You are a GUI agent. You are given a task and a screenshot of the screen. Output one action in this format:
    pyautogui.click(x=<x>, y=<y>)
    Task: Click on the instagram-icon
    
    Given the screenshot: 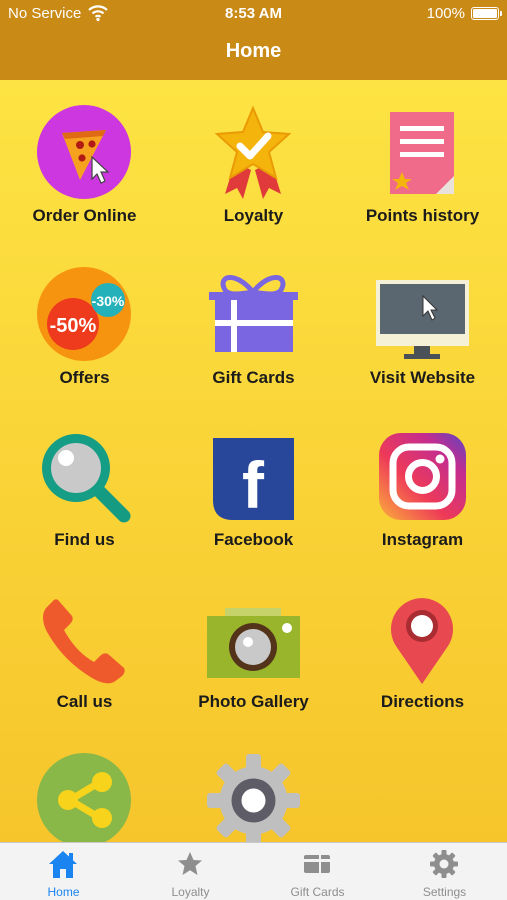 What is the action you would take?
    pyautogui.click(x=422, y=476)
    